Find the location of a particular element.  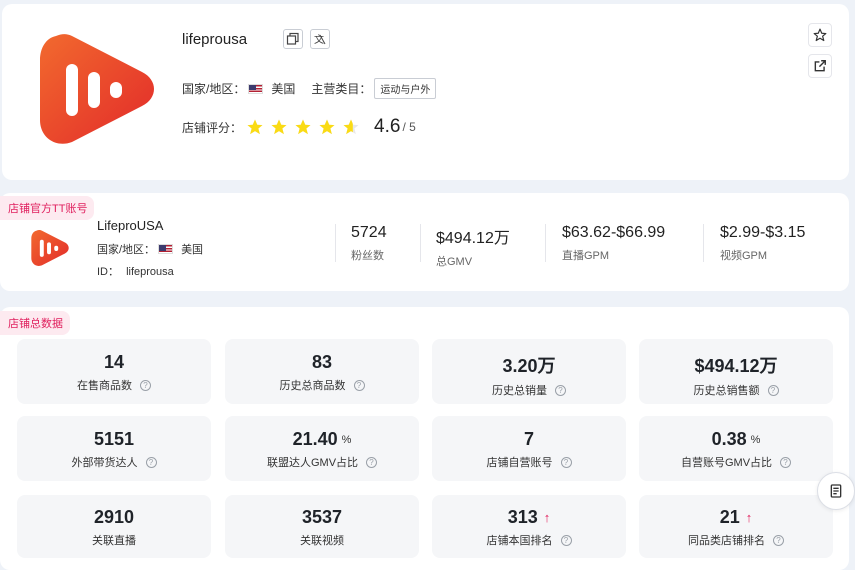

shop-name: lifeprousa is located at coordinates (215, 39).